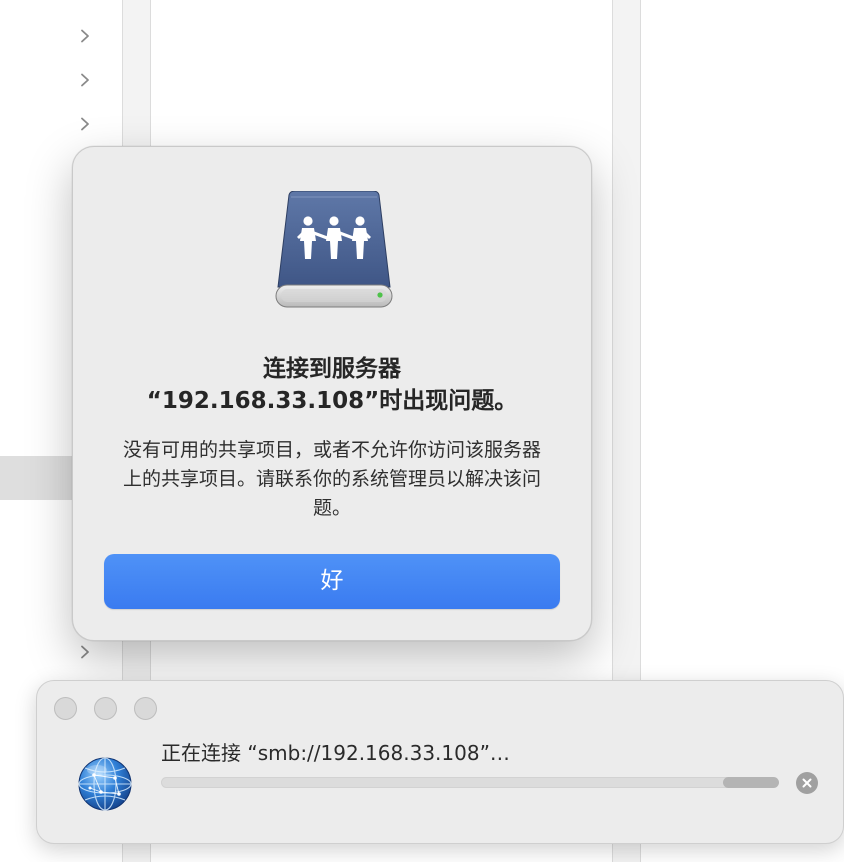  I want to click on cancel-x-icon, so click(807, 783).